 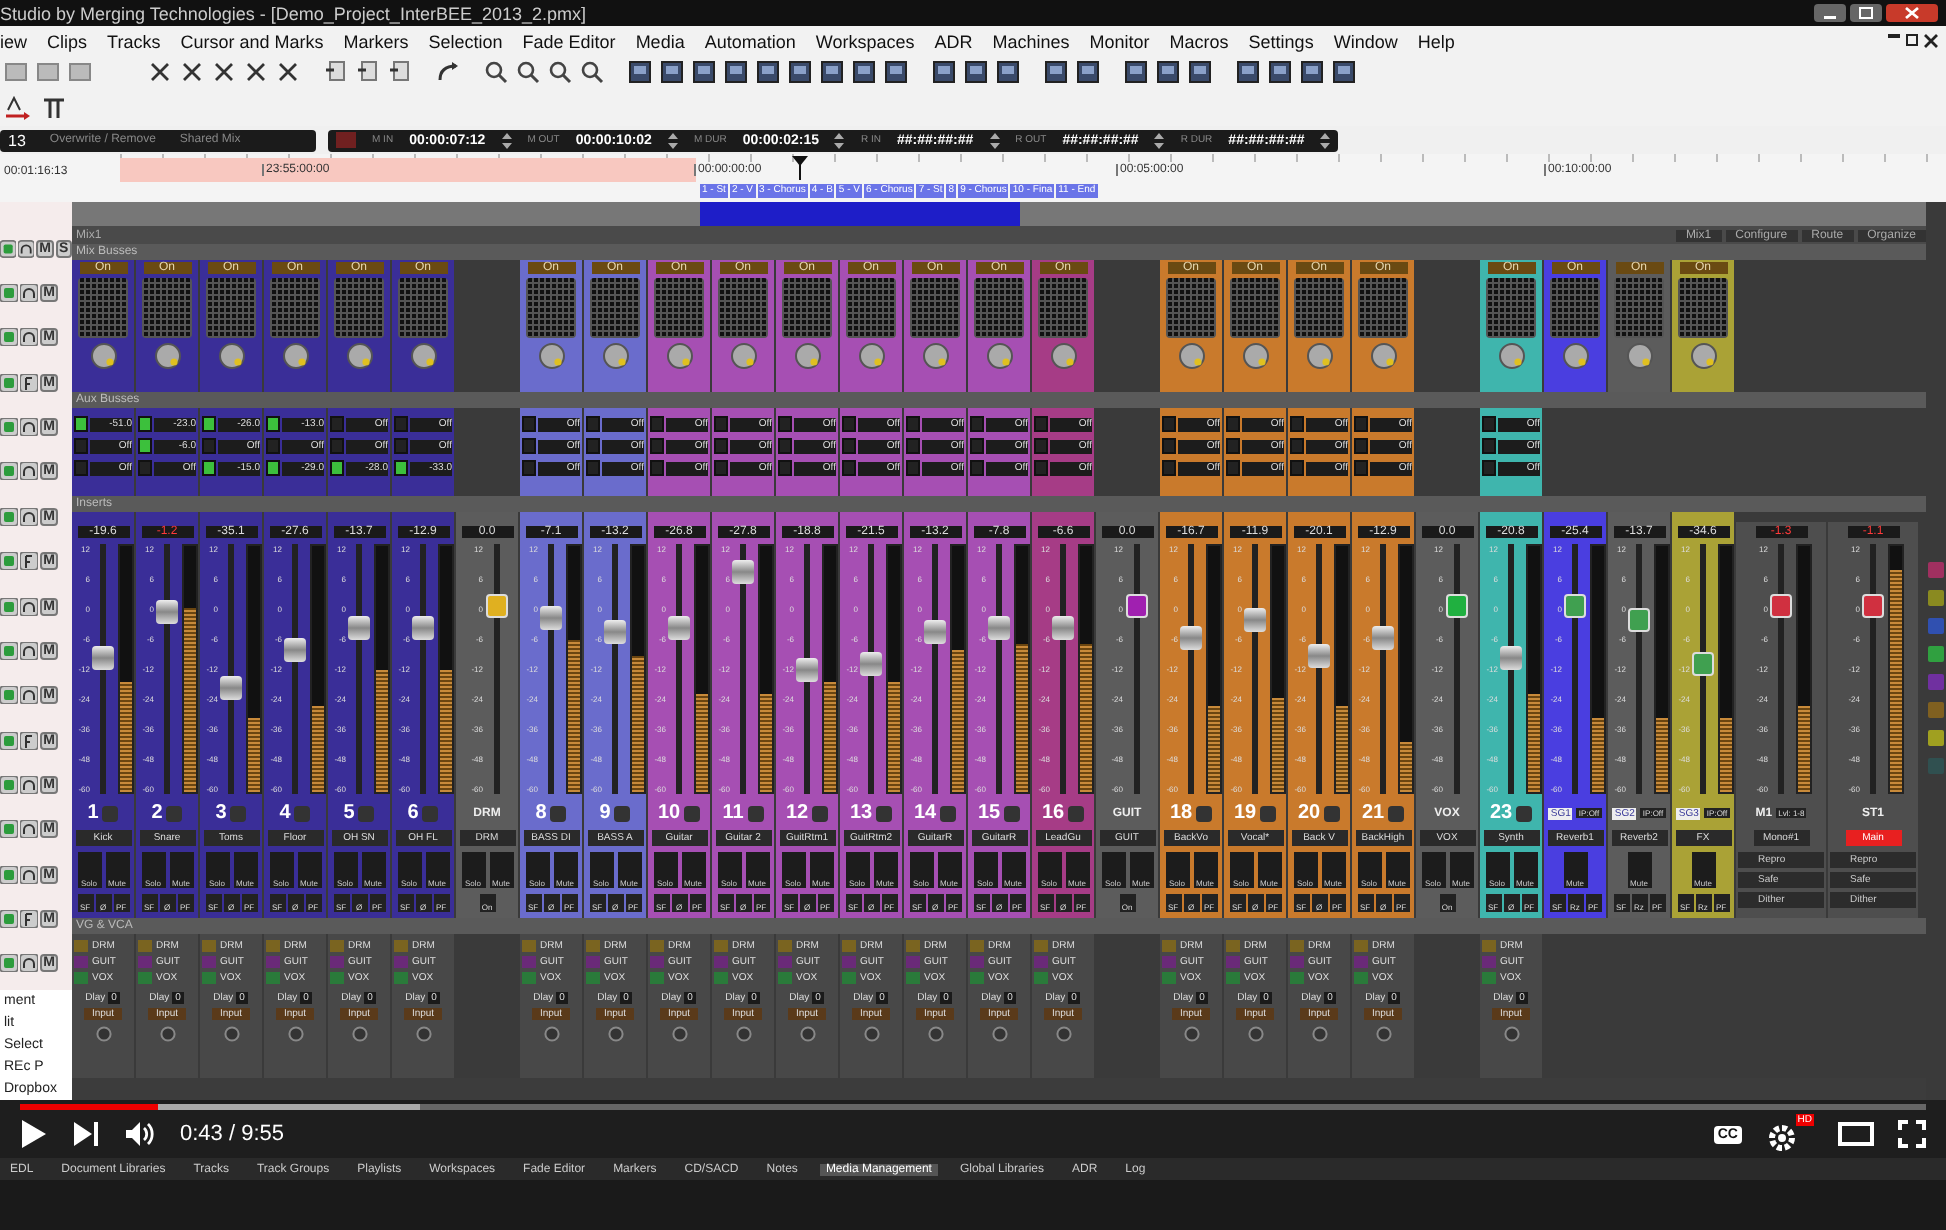 What do you see at coordinates (465, 41) in the screenshot?
I see `menu-item: Selection` at bounding box center [465, 41].